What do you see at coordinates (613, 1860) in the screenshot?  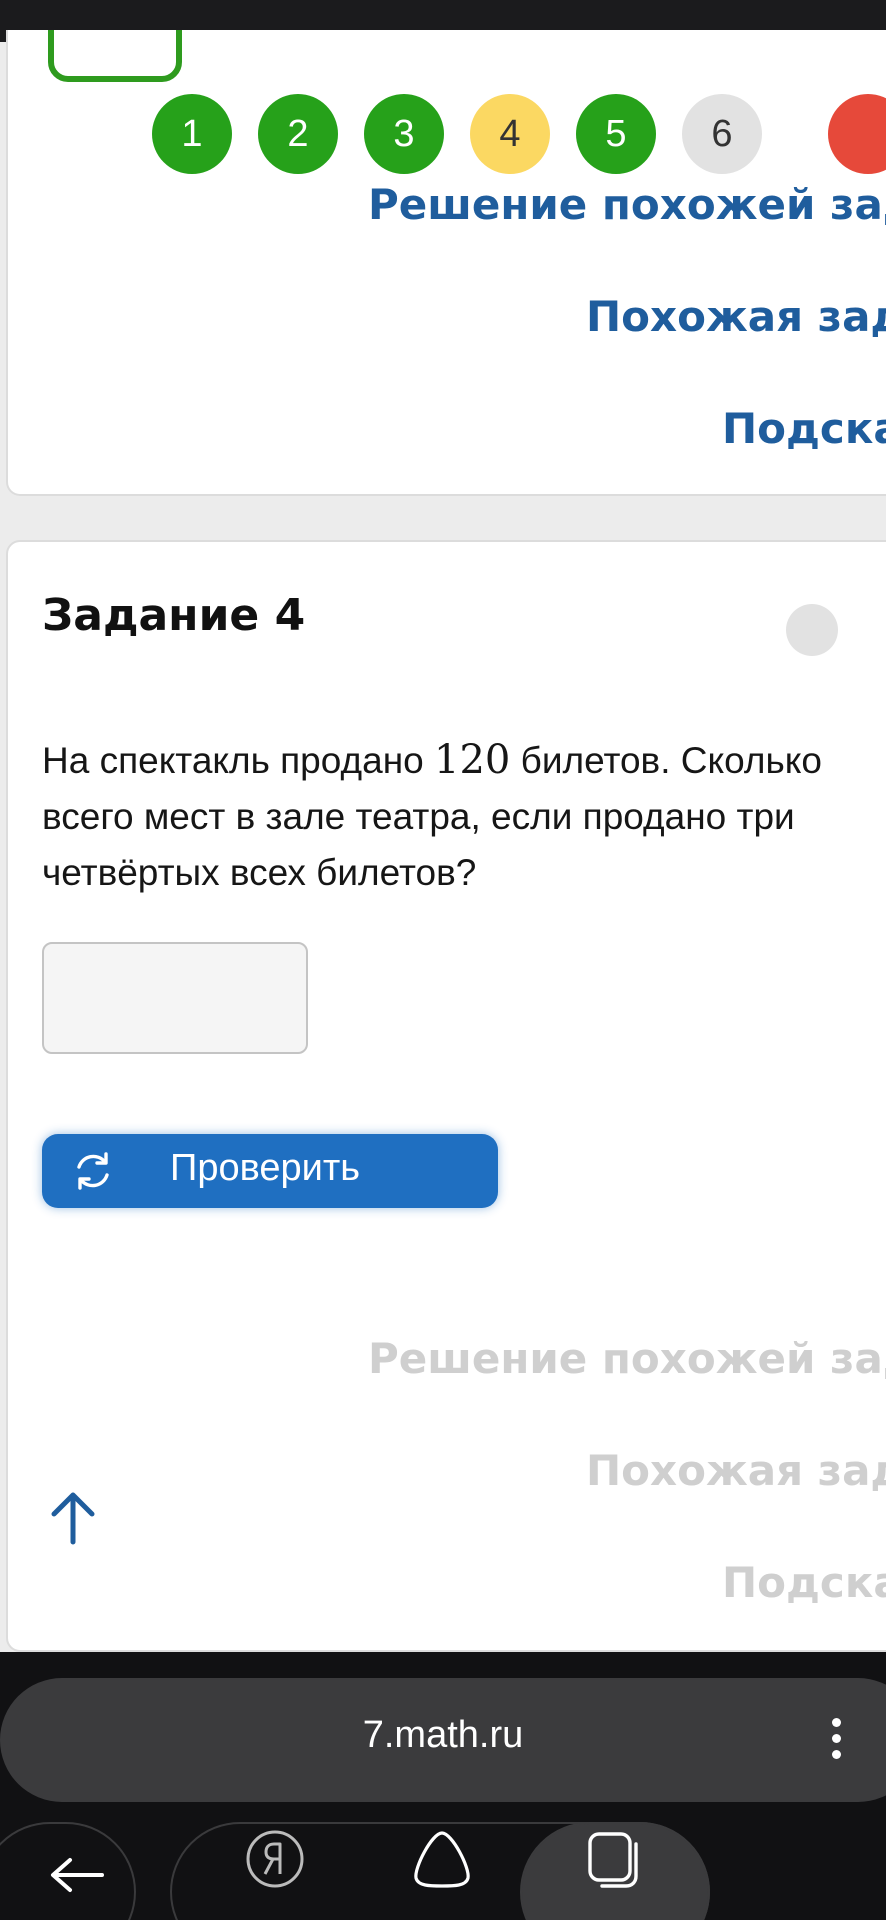 I see `tabs-icon` at bounding box center [613, 1860].